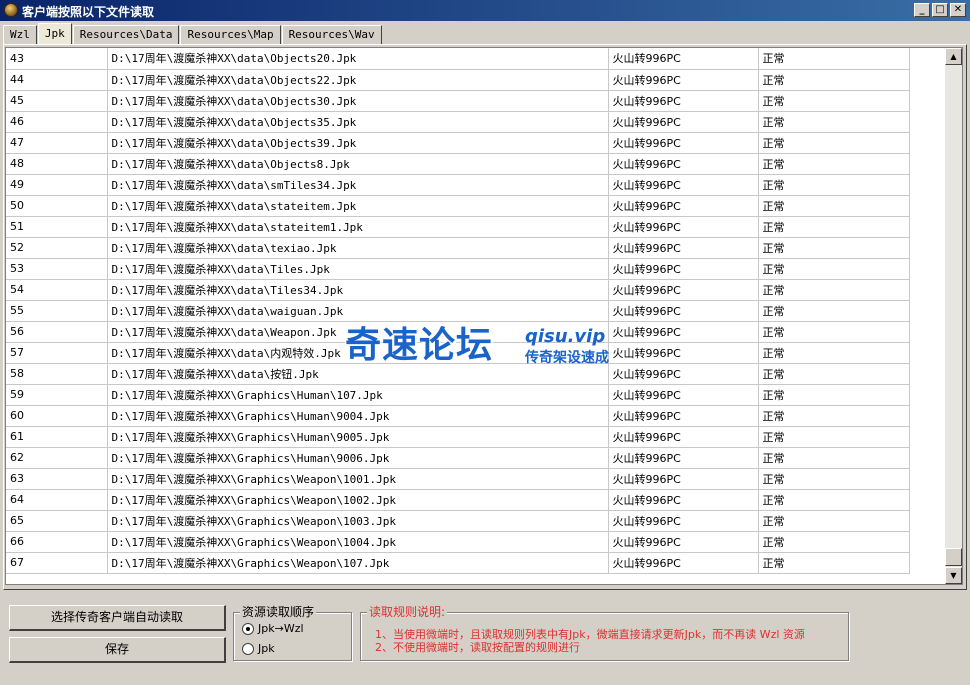  Describe the element at coordinates (266, 648) in the screenshot. I see `radio-jpk-label: Jpk` at that location.